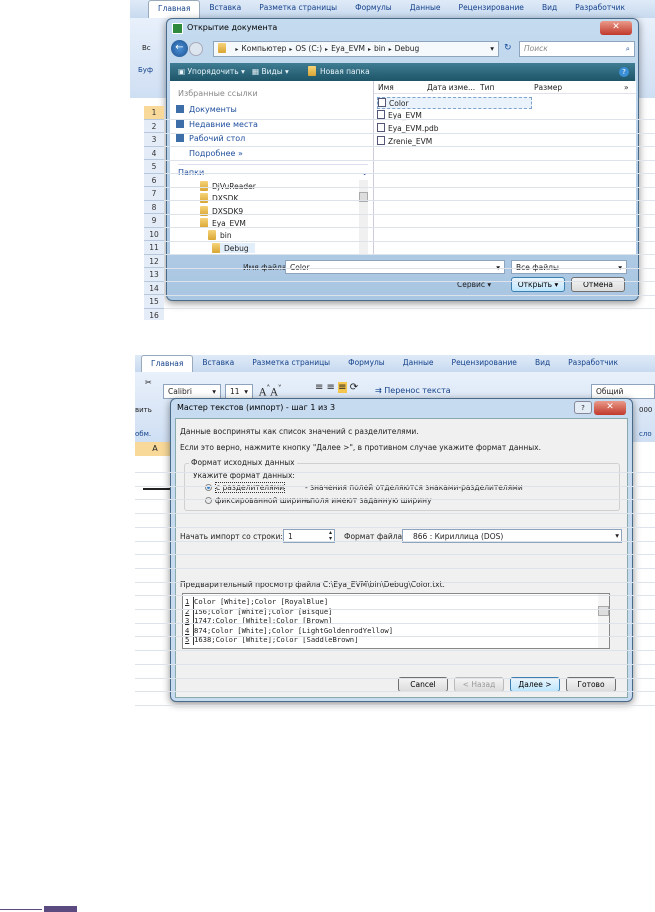 The height and width of the screenshot is (912, 655). Describe the element at coordinates (399, 103) in the screenshot. I see `file-name: Color` at that location.